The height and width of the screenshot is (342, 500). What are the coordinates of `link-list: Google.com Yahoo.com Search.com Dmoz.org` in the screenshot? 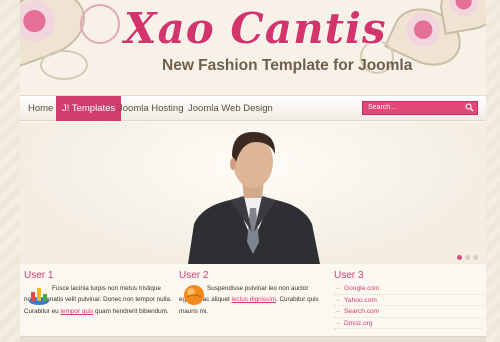 It's located at (409, 306).